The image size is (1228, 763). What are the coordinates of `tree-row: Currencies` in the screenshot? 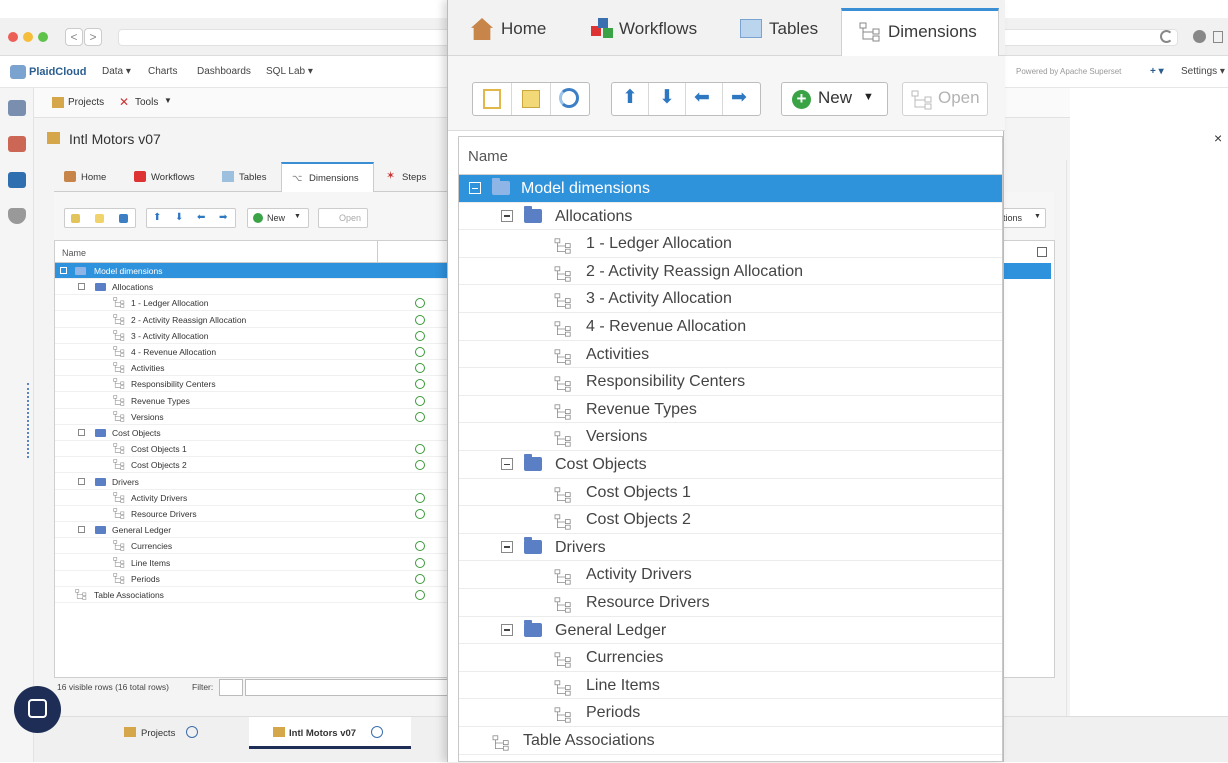 It's located at (730, 658).